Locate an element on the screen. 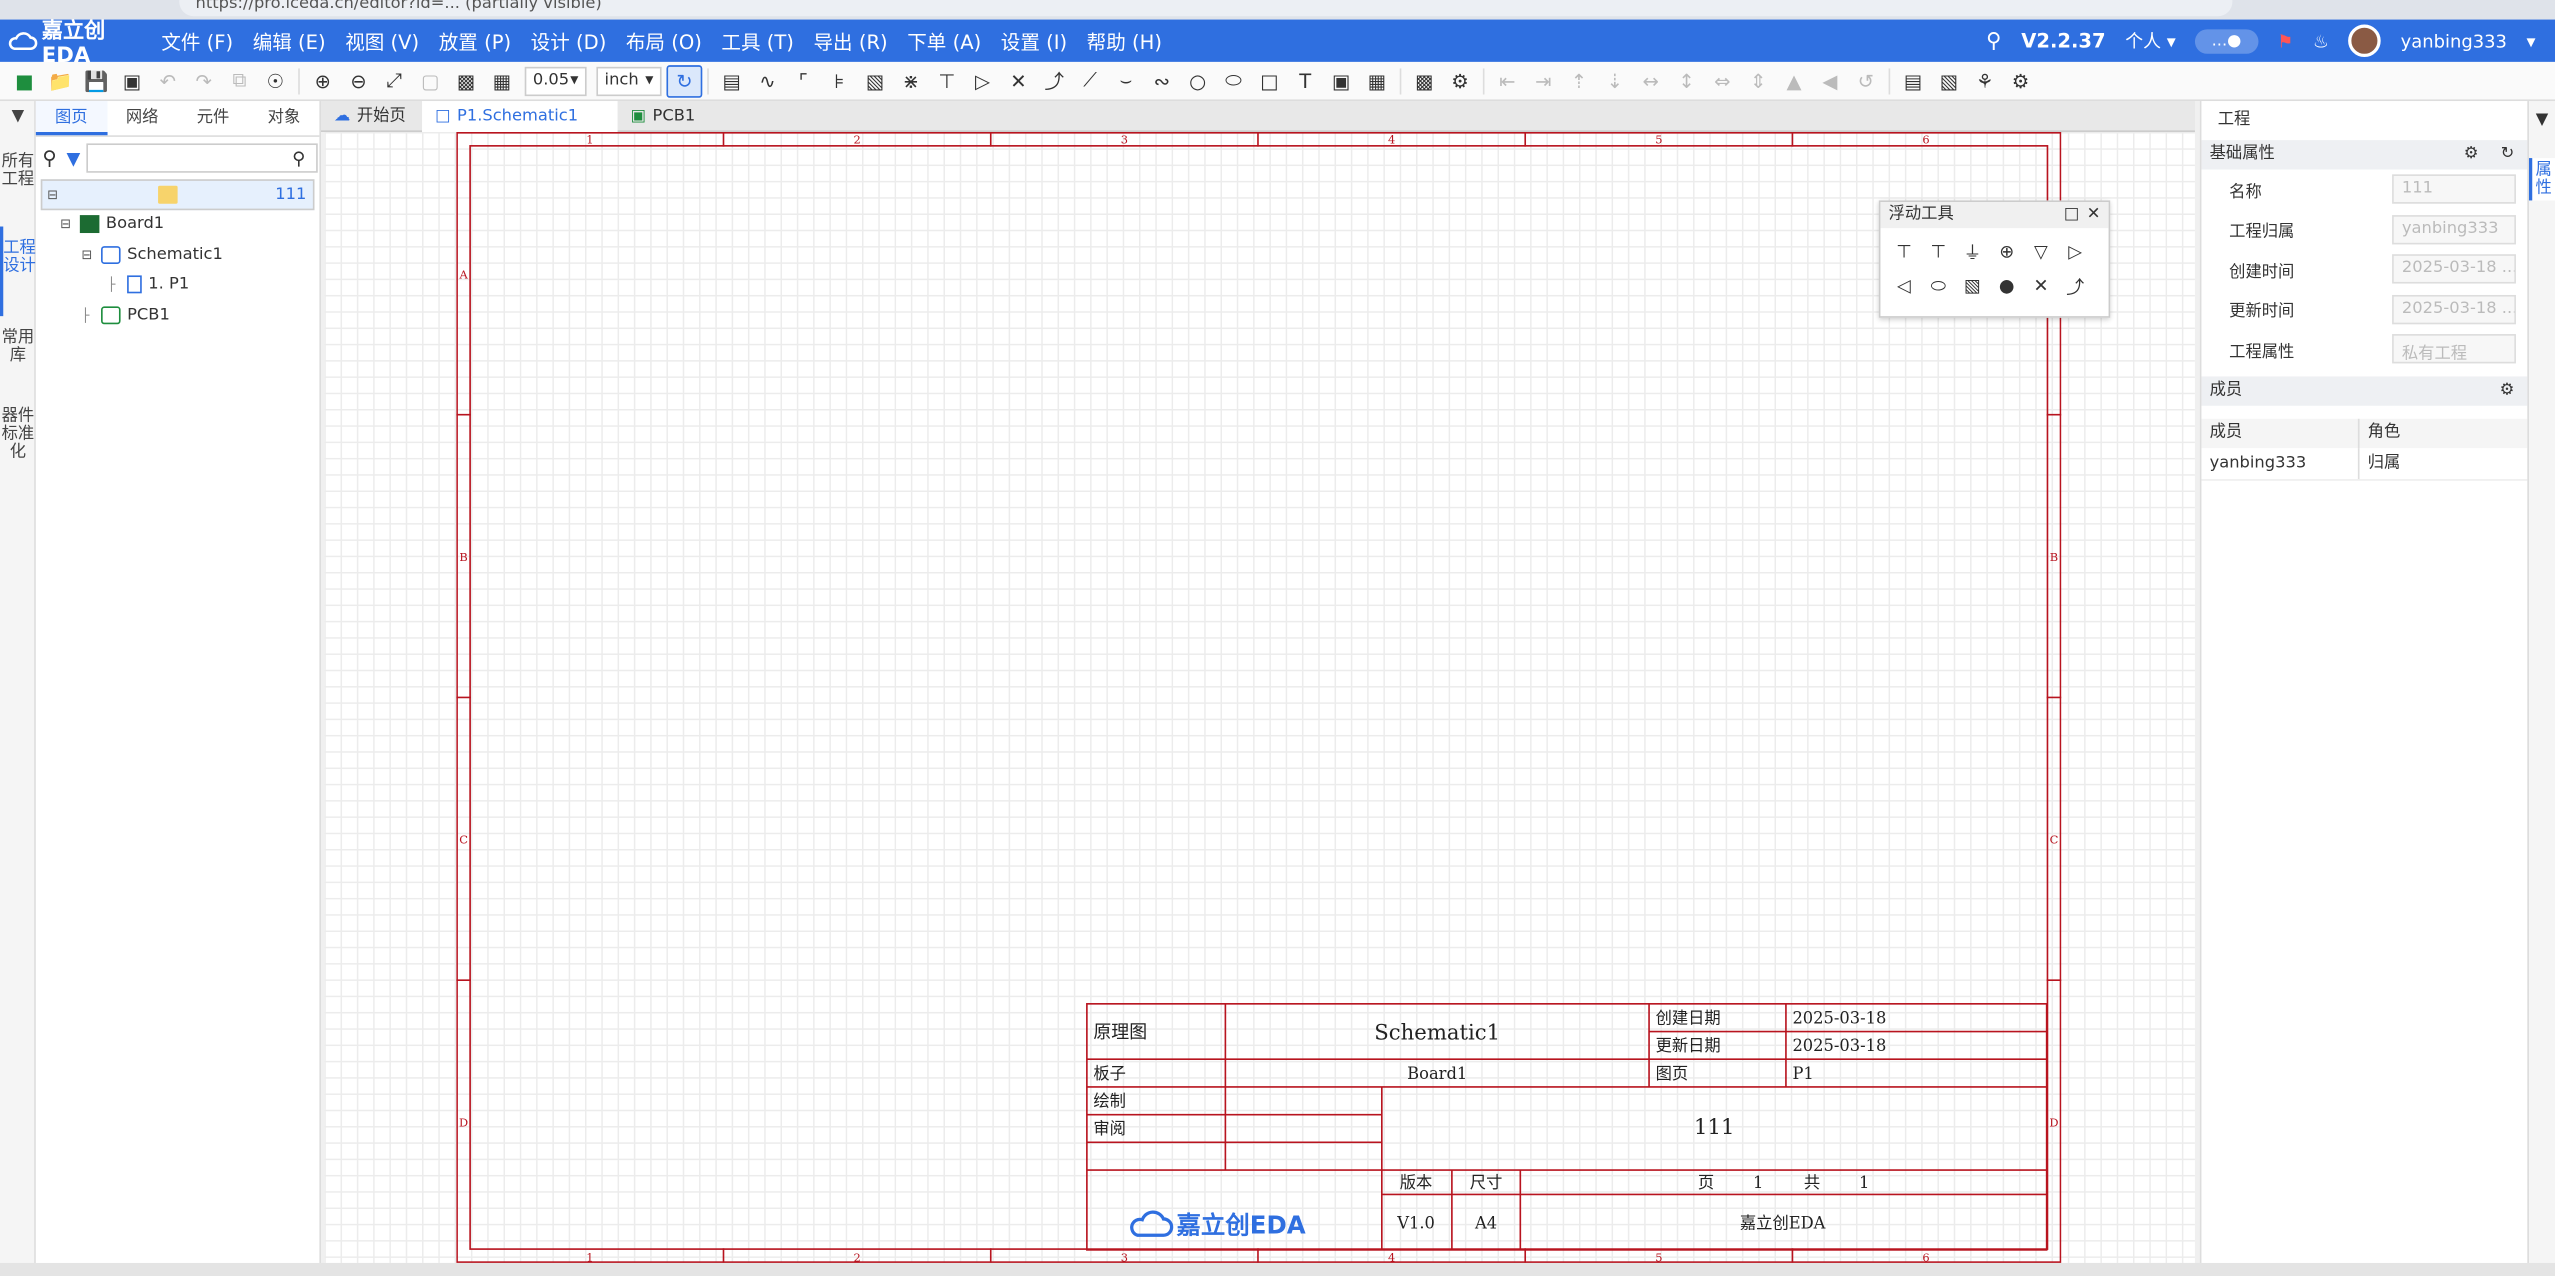  vtab-project-design: 工程设计 is located at coordinates (18, 271).